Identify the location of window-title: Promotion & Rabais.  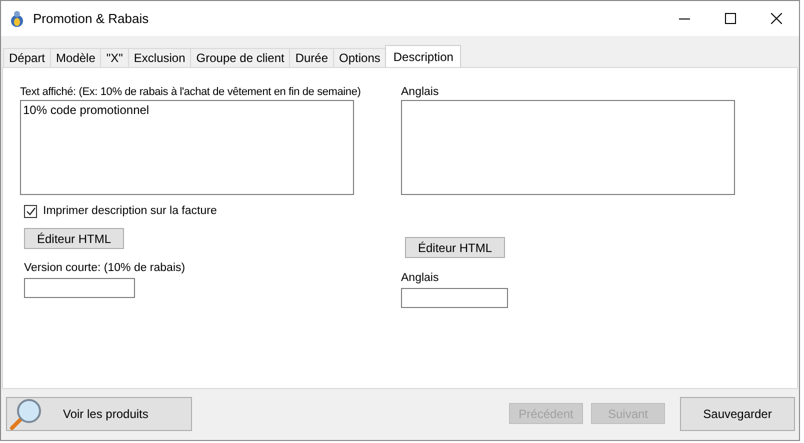
(91, 18).